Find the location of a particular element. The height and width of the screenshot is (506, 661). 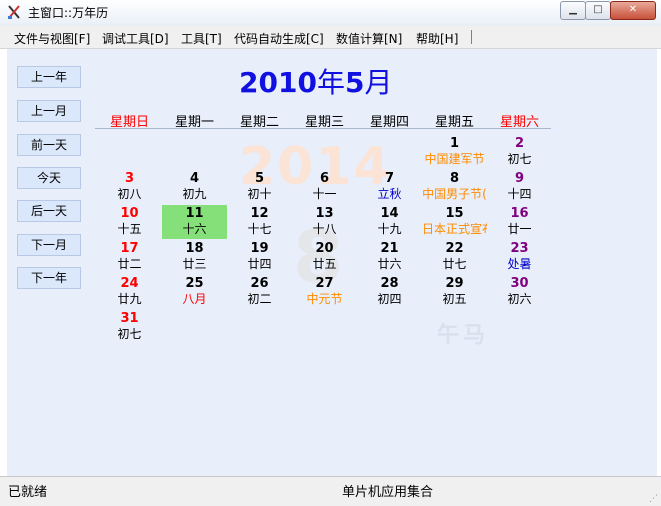

day-cell: 22 廿七 is located at coordinates (454, 257).